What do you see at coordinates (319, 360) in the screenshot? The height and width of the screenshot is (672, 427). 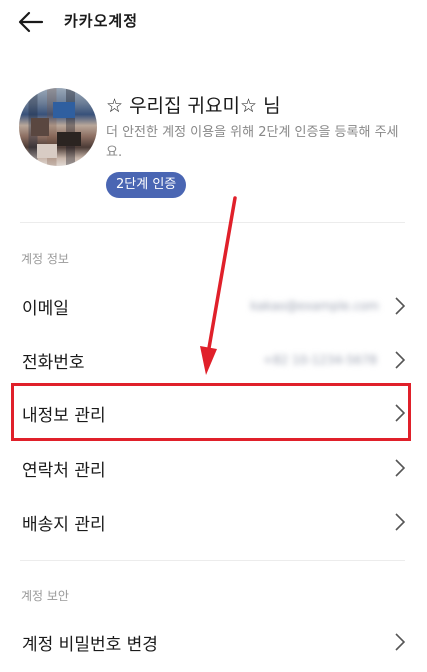 I see `row-phone-value: +82 10-1234-5678` at bounding box center [319, 360].